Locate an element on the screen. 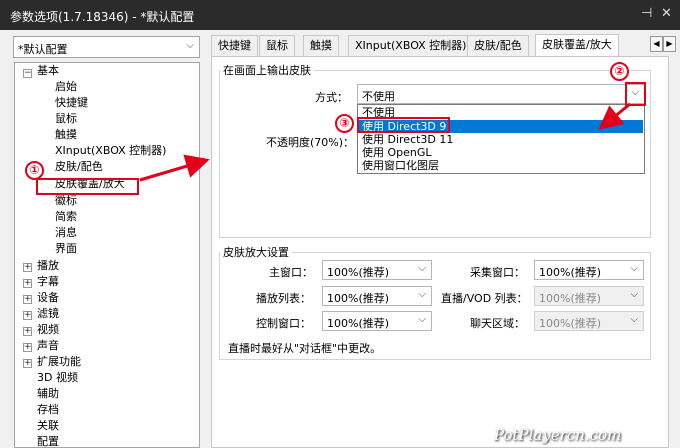 This screenshot has width=680, height=448. arrow-to-option is located at coordinates (614, 116).